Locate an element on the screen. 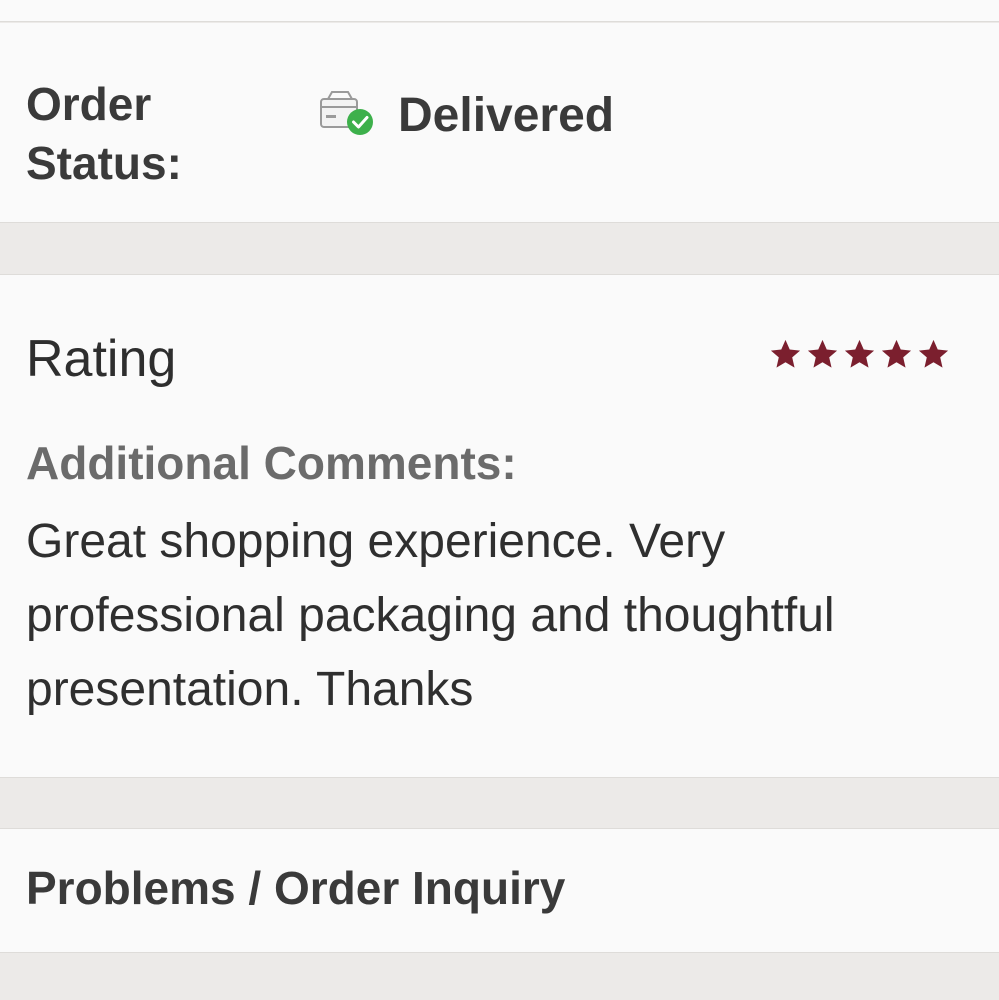  problems-order-inquiry-link: Problems / Order Inquiry is located at coordinates (295, 888).